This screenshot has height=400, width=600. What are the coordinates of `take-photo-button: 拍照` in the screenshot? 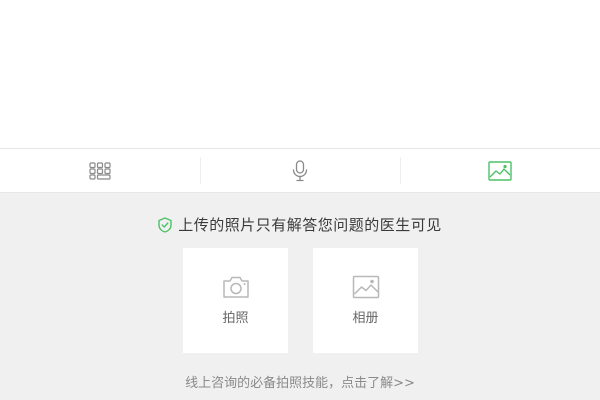 It's located at (235, 300).